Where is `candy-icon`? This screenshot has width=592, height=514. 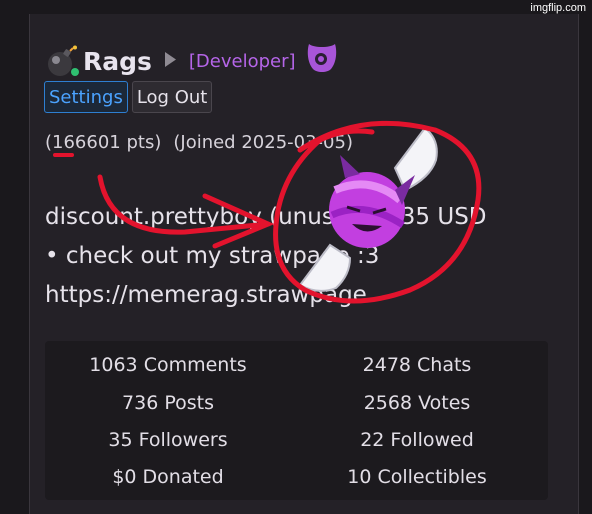
candy-icon is located at coordinates (368, 209).